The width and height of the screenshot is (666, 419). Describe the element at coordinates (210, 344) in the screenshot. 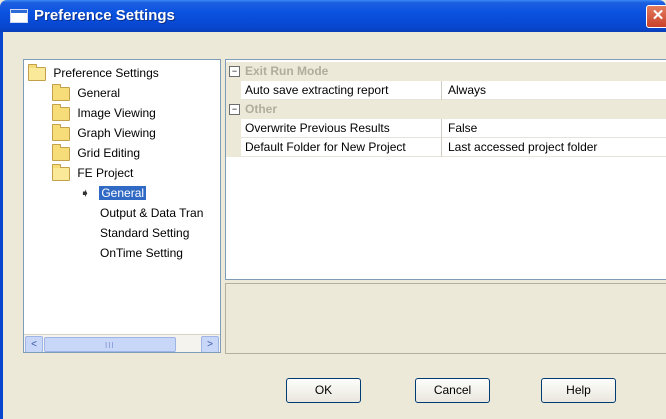

I see `scroll-right-button: >` at that location.